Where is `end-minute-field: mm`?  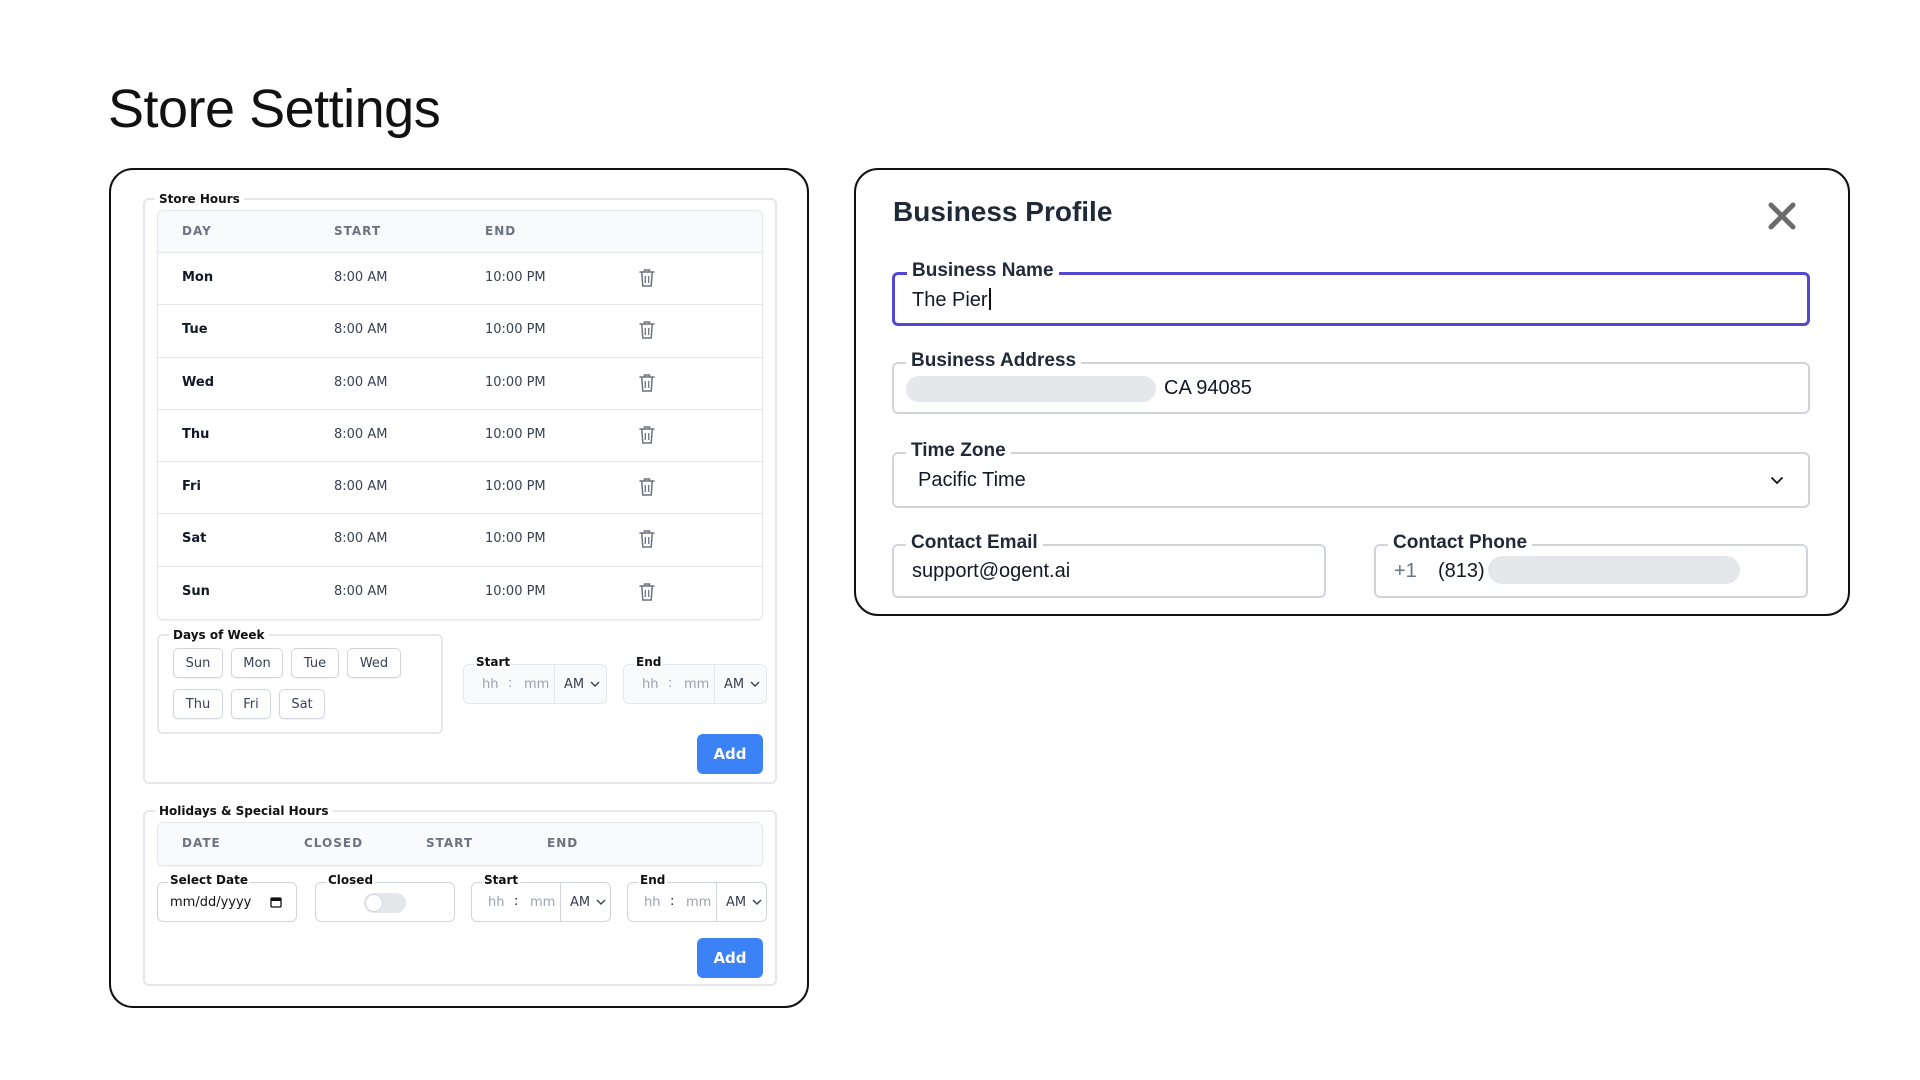 end-minute-field: mm is located at coordinates (696, 684).